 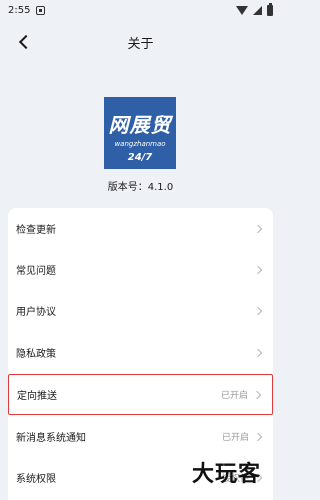 What do you see at coordinates (140, 125) in the screenshot?
I see `logo-name: 网展贸` at bounding box center [140, 125].